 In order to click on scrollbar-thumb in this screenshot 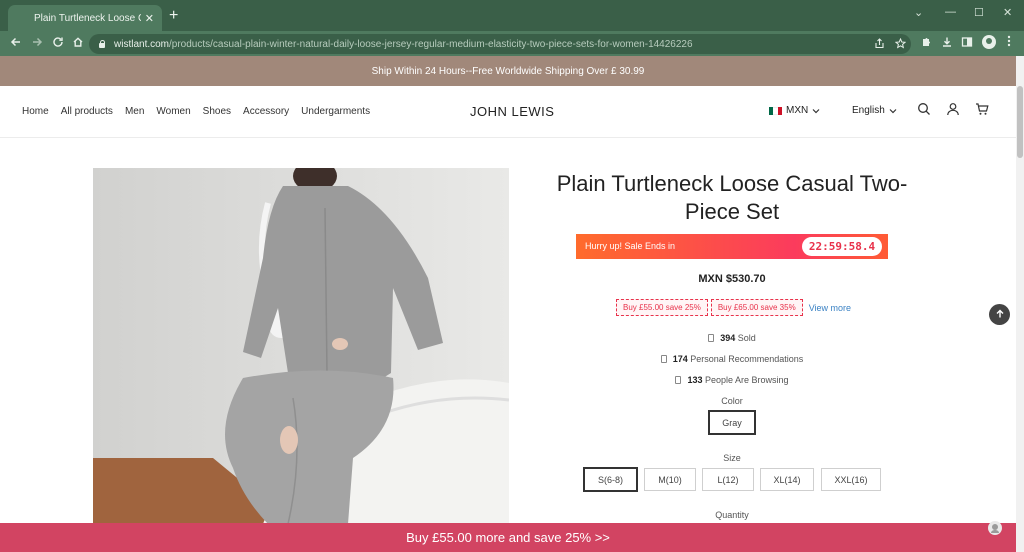, I will do `click(1020, 122)`.